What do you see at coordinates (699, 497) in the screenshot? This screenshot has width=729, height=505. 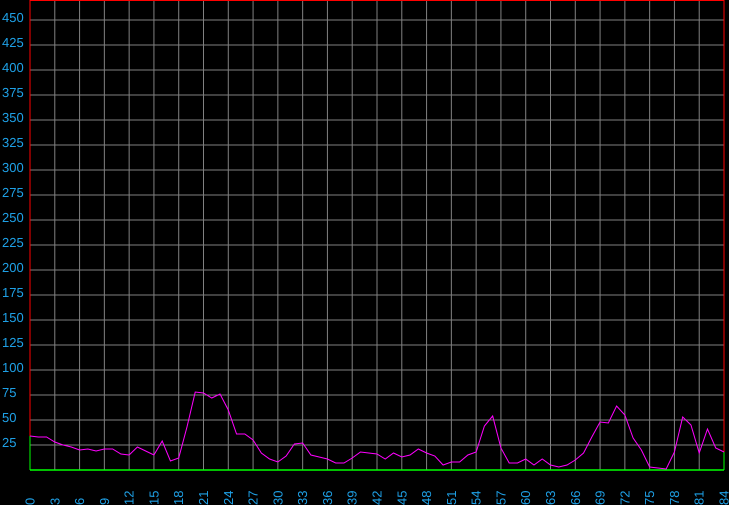 I see `x-tick-label: 81` at bounding box center [699, 497].